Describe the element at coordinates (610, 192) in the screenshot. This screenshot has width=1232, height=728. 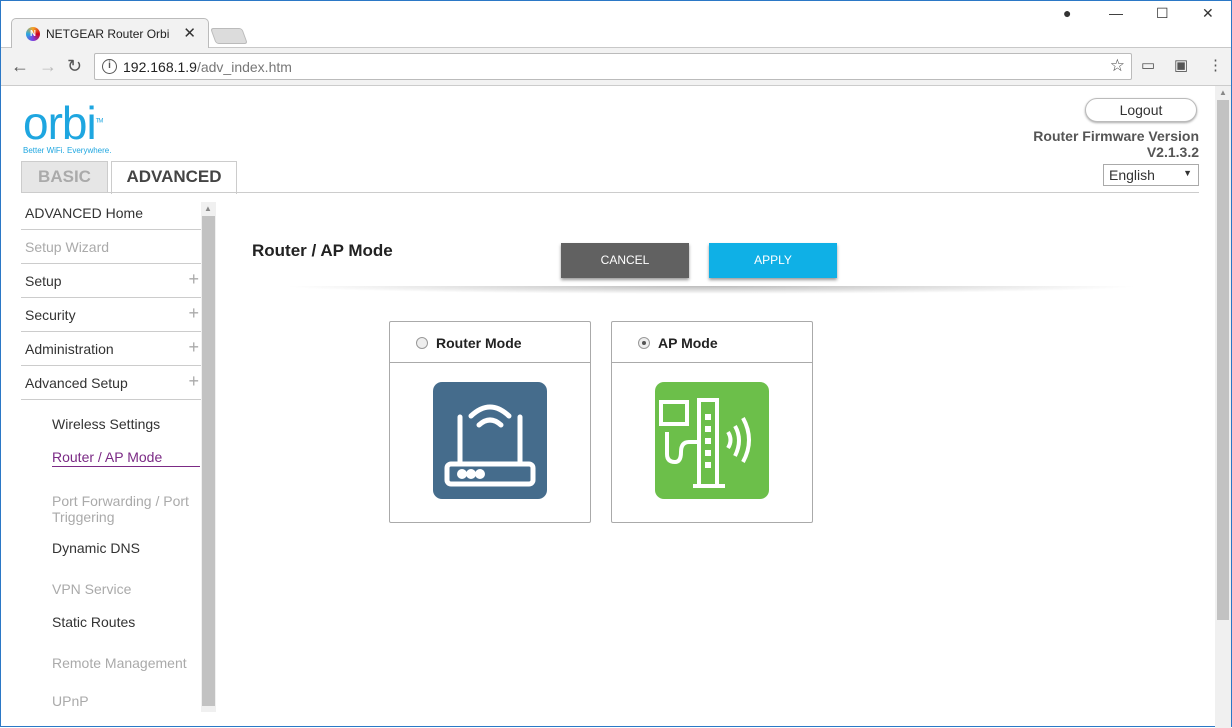
I see `divider` at that location.